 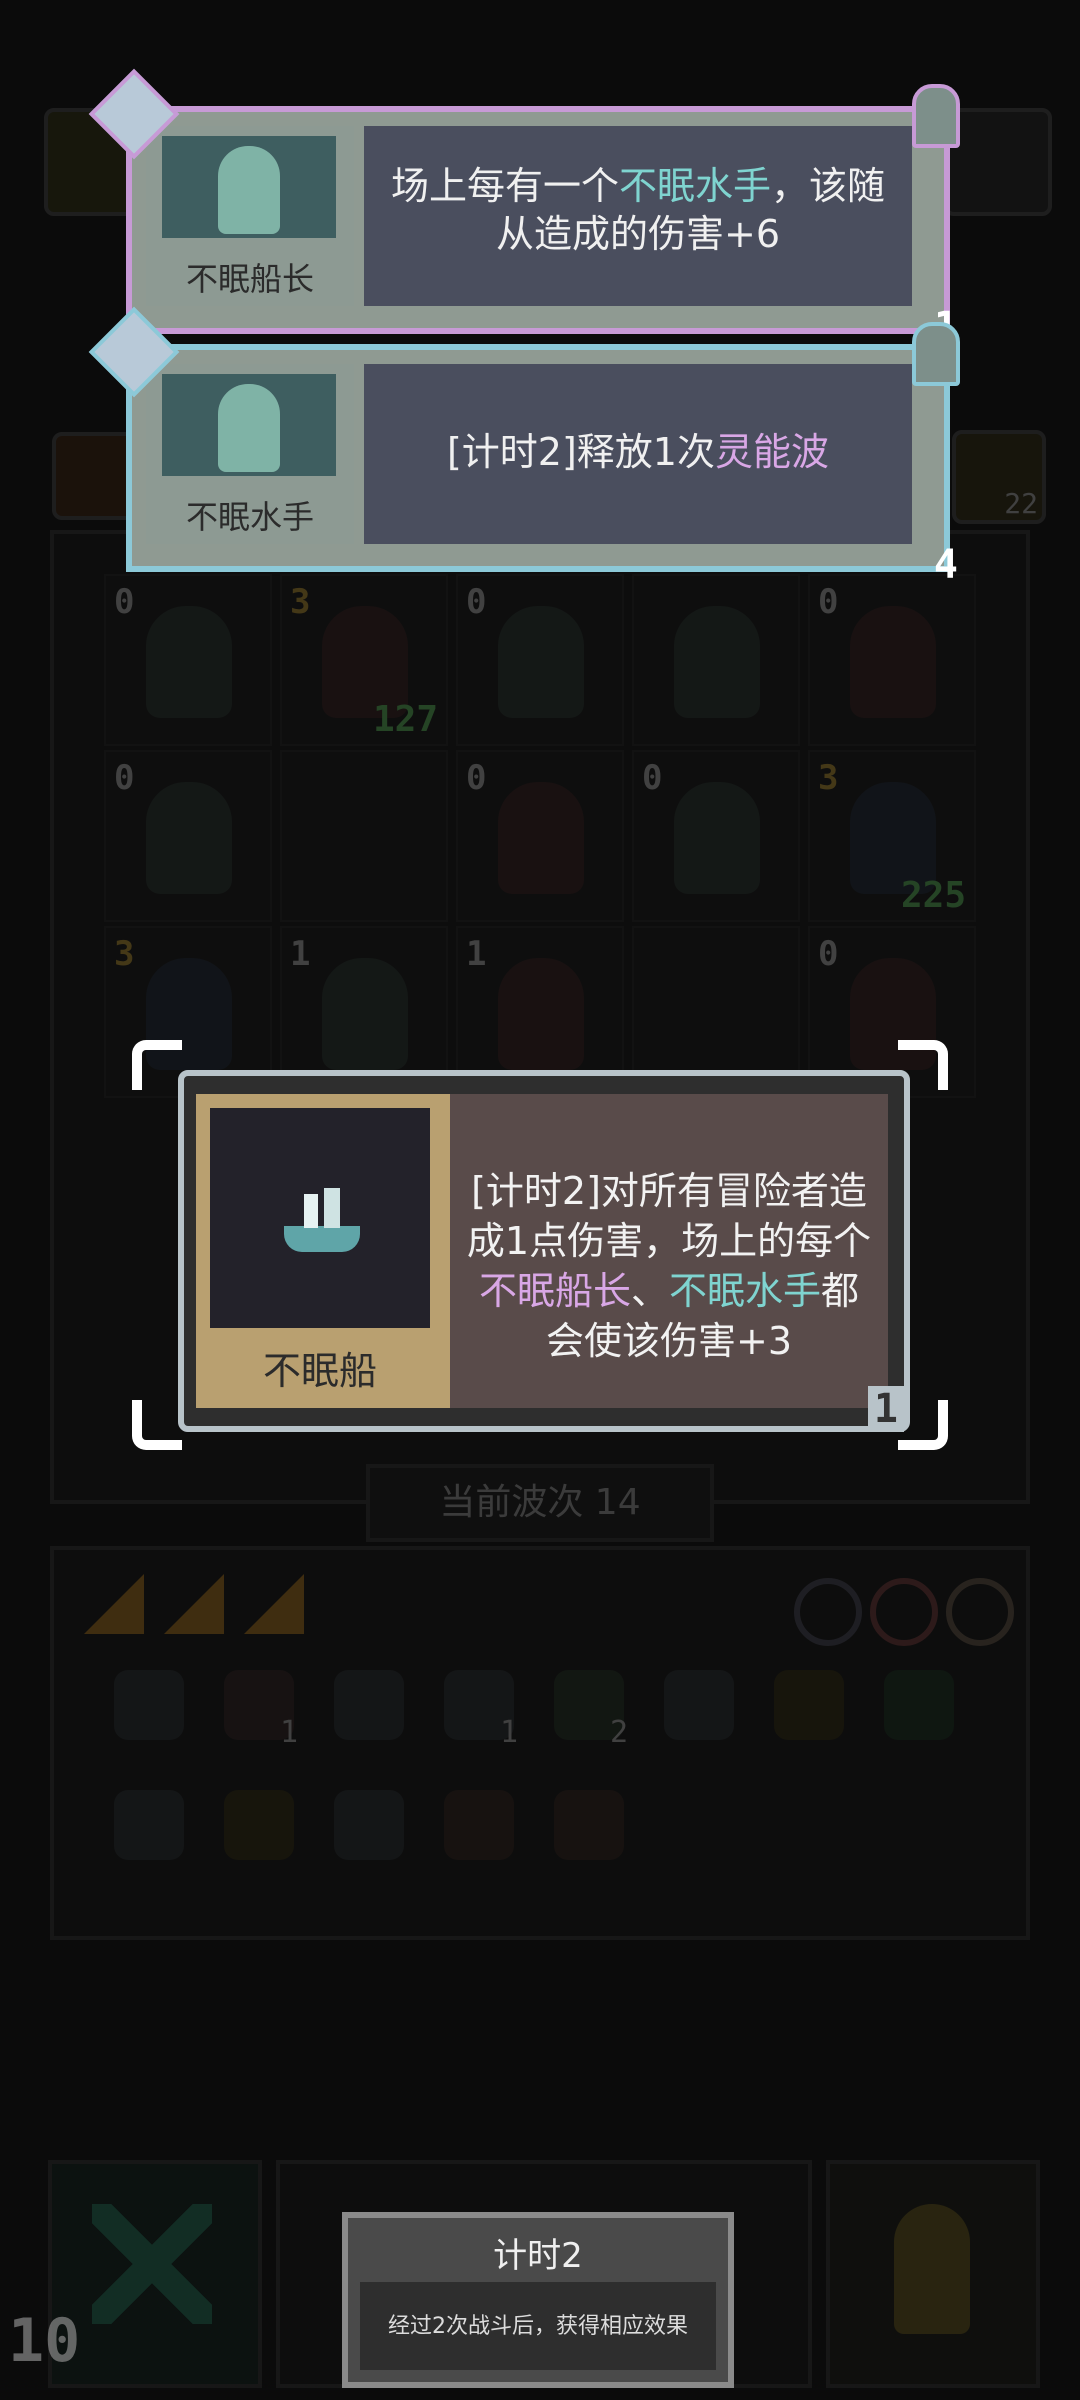 I want to click on wind-icon, so click(x=699, y=1705).